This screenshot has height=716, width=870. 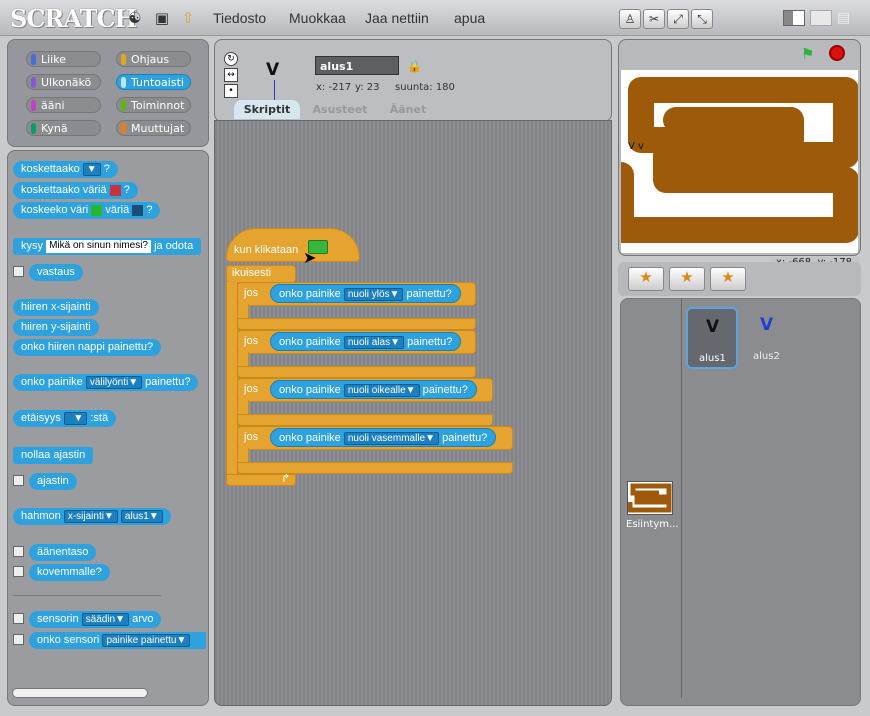 I want to click on block-key-pressed: onko painike välilyönti▼ painettu?, so click(x=106, y=382).